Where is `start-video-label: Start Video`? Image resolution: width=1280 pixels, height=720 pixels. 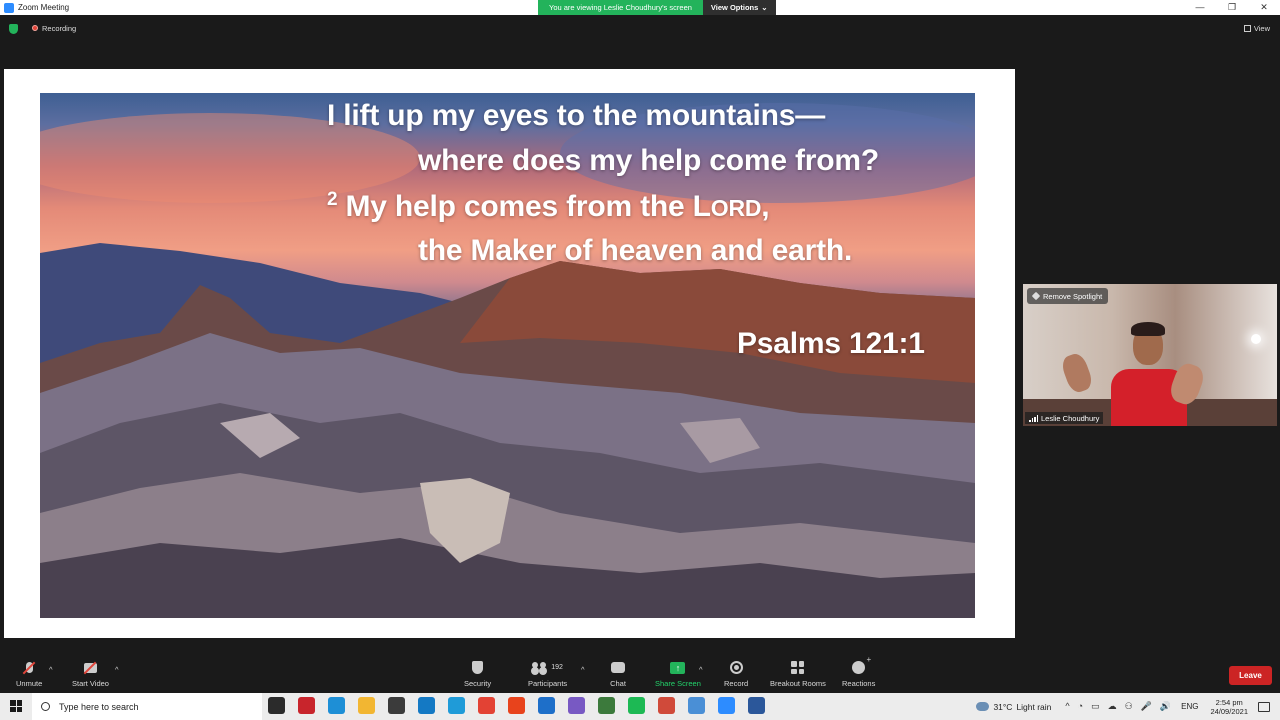
start-video-label: Start Video is located at coordinates (90, 683).